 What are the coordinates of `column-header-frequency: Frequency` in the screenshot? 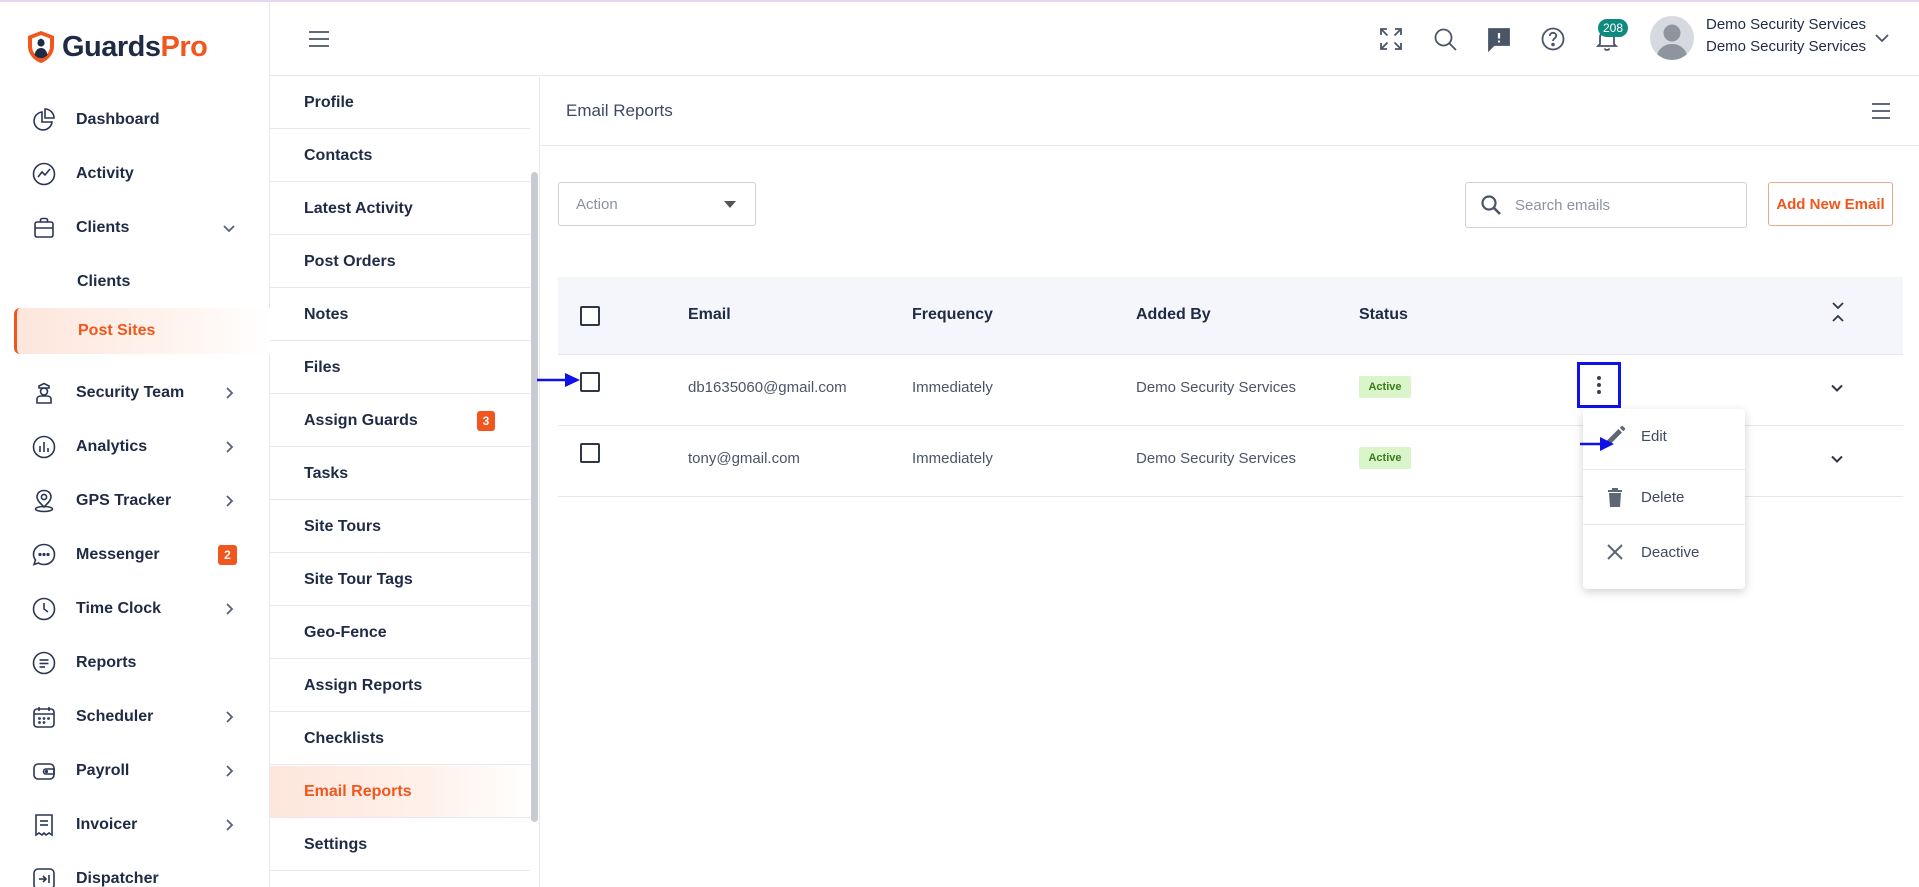 It's located at (952, 315).